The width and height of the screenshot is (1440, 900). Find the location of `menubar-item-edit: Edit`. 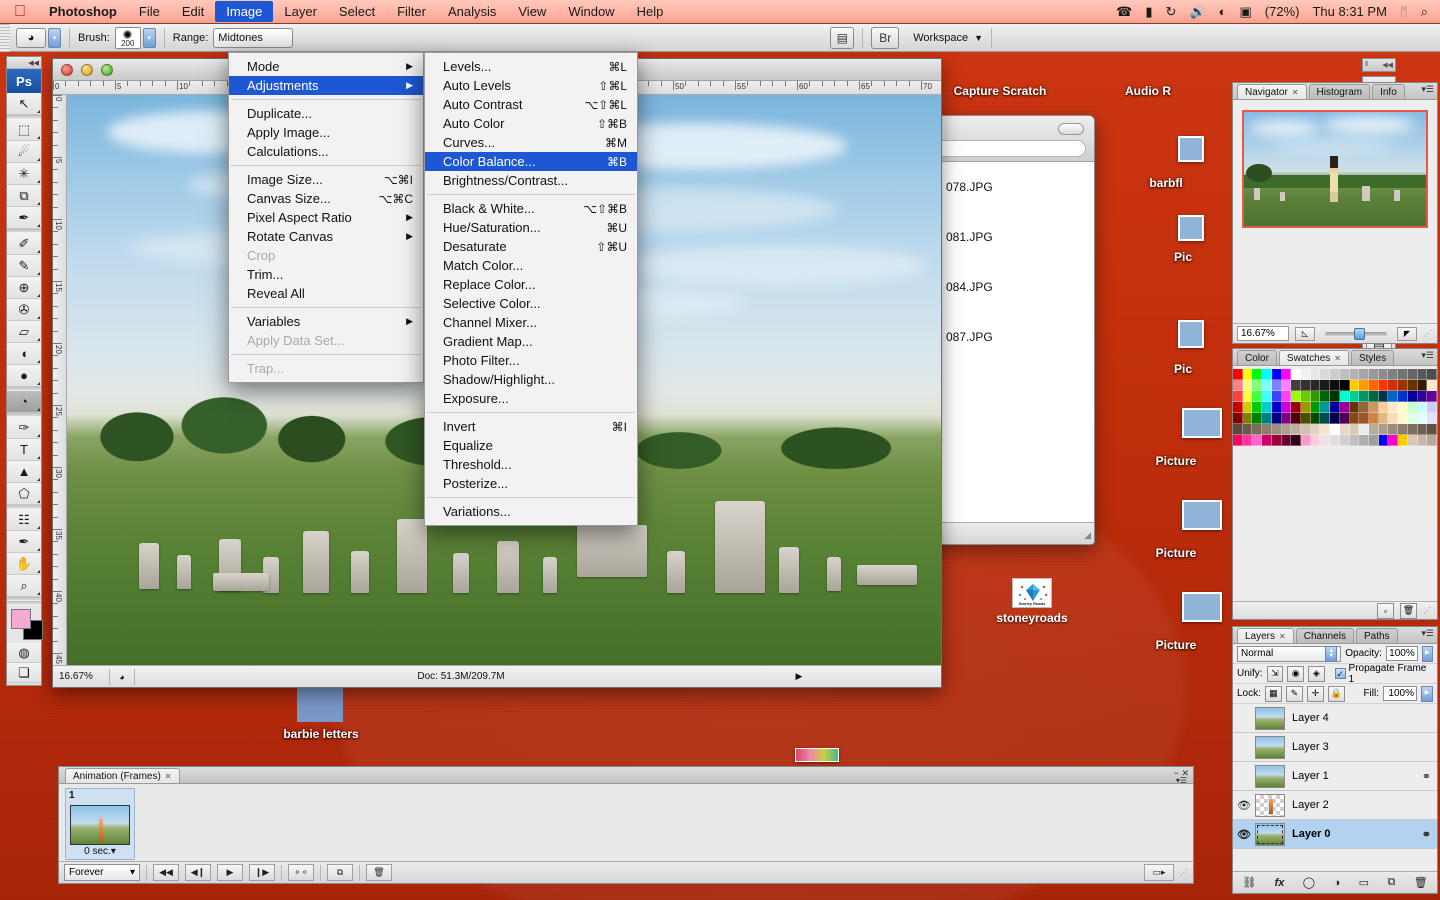

menubar-item-edit: Edit is located at coordinates (193, 11).